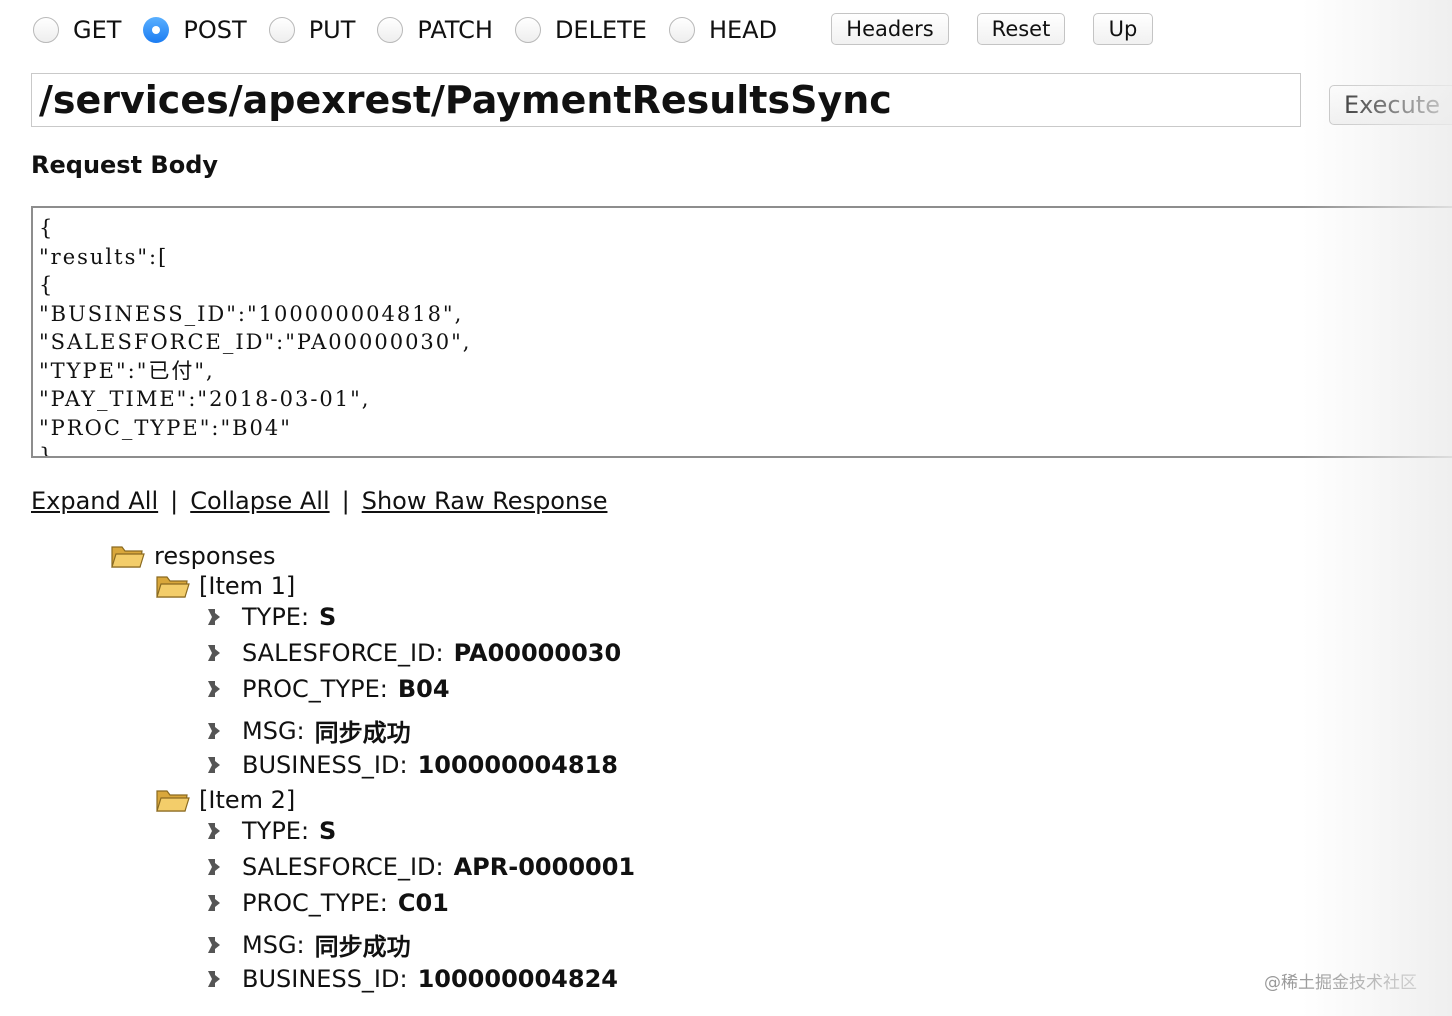 The width and height of the screenshot is (1452, 1016). What do you see at coordinates (332, 30) in the screenshot?
I see `method-put-label: PUT` at bounding box center [332, 30].